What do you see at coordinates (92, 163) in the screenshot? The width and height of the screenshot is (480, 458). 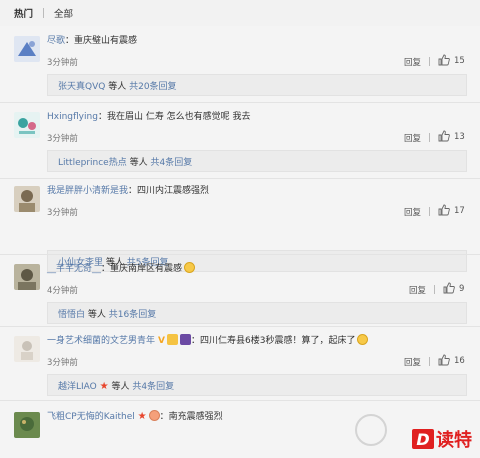 I see `sub-reply-user: Littleprince热点` at bounding box center [92, 163].